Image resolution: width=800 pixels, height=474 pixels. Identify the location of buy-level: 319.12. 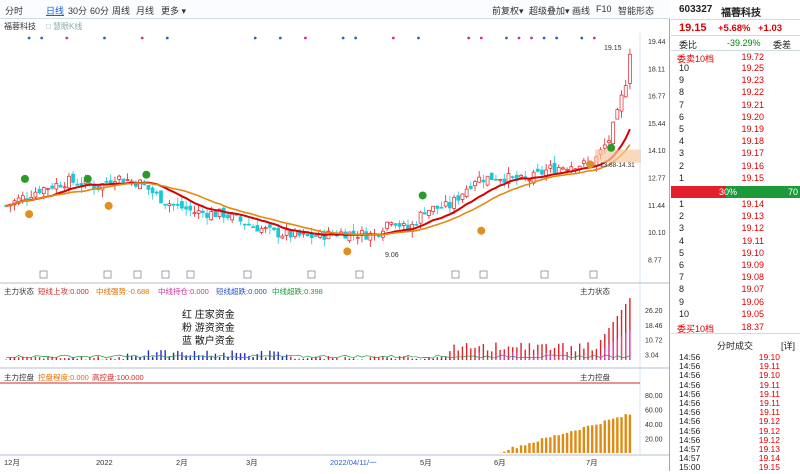
(735, 228).